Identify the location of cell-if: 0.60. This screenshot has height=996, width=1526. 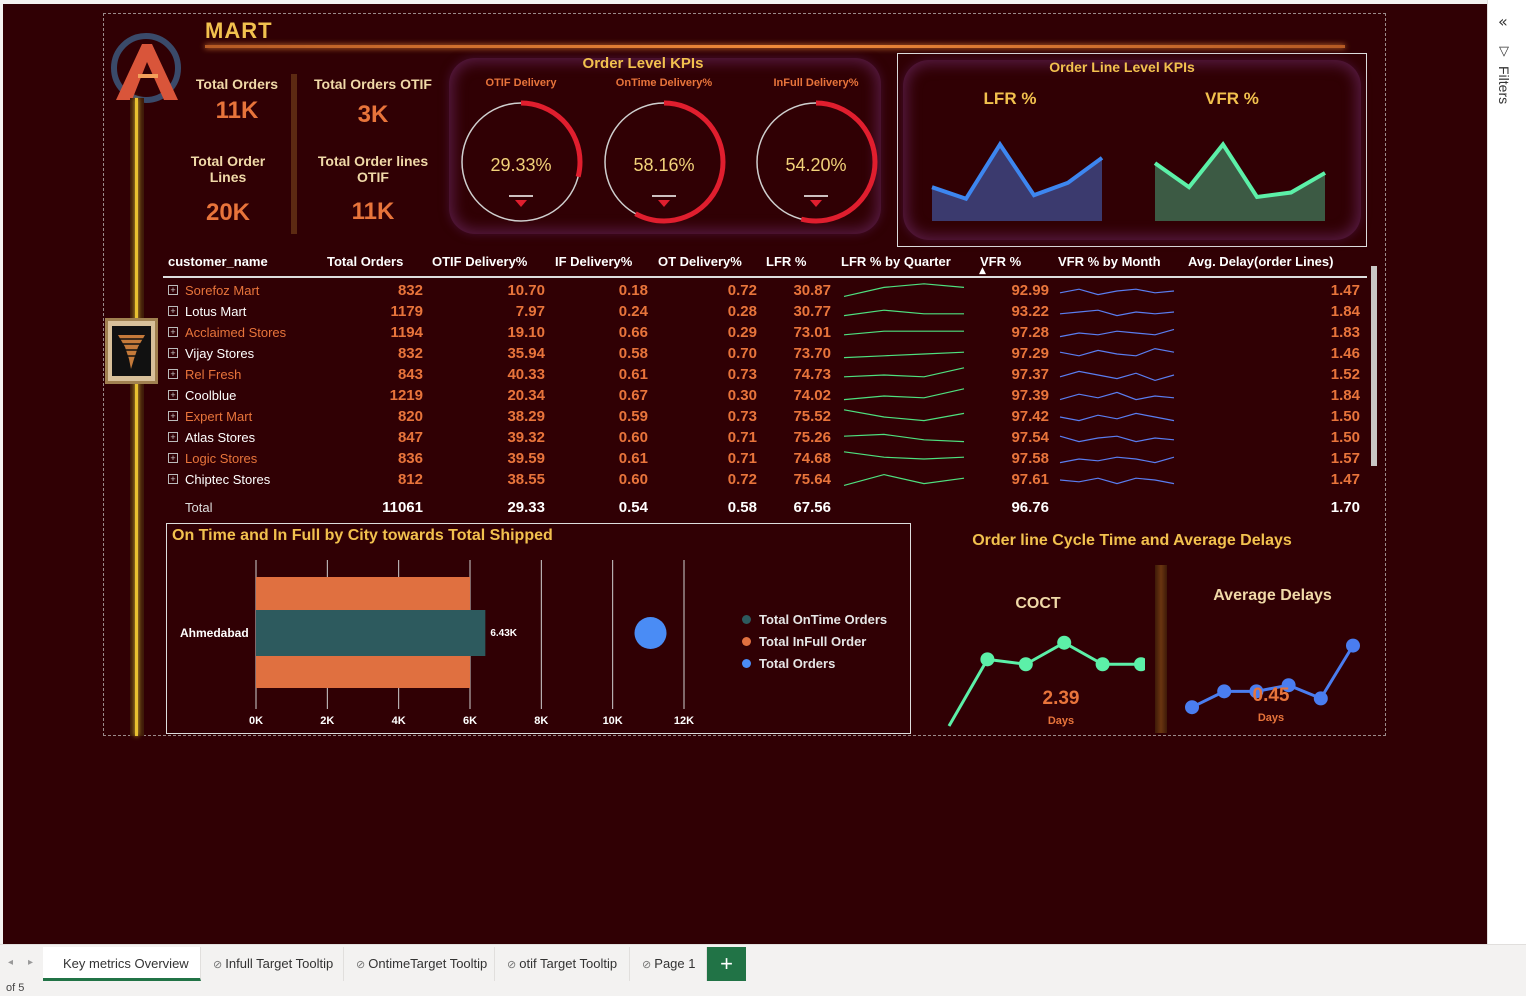
(633, 479).